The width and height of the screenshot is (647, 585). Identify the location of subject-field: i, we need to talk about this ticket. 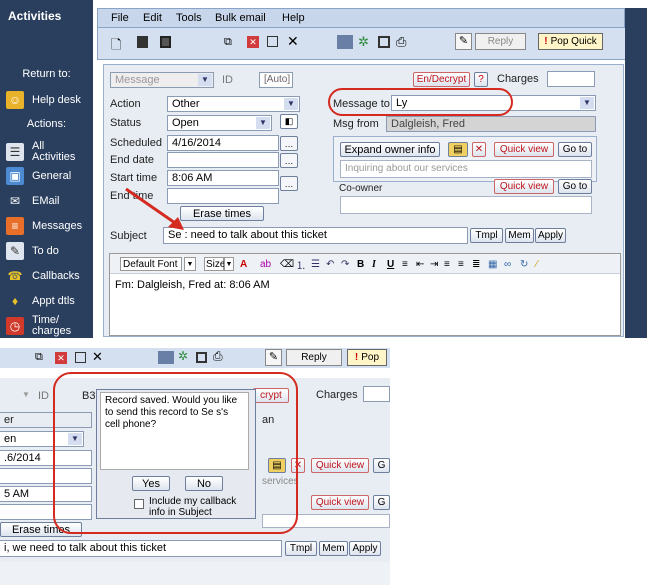
(141, 548).